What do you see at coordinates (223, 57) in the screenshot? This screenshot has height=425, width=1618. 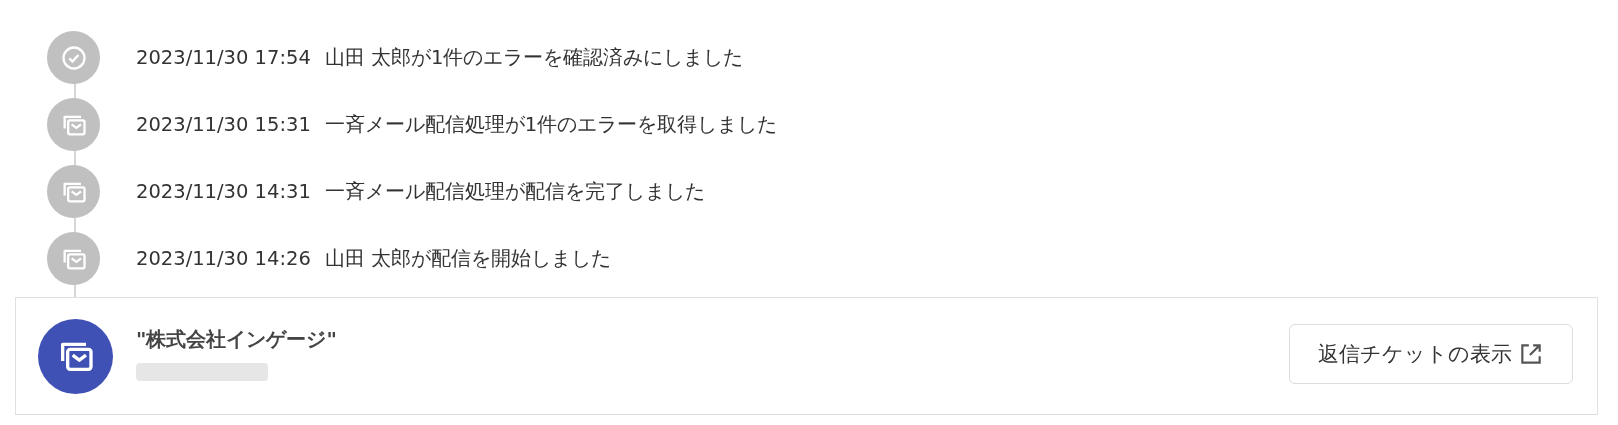 I see `event-time: 2023/11/30 17:54` at bounding box center [223, 57].